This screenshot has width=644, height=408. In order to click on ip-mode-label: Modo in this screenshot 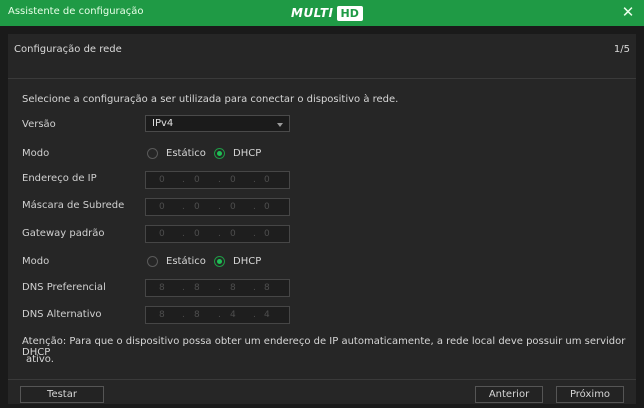, I will do `click(36, 153)`.